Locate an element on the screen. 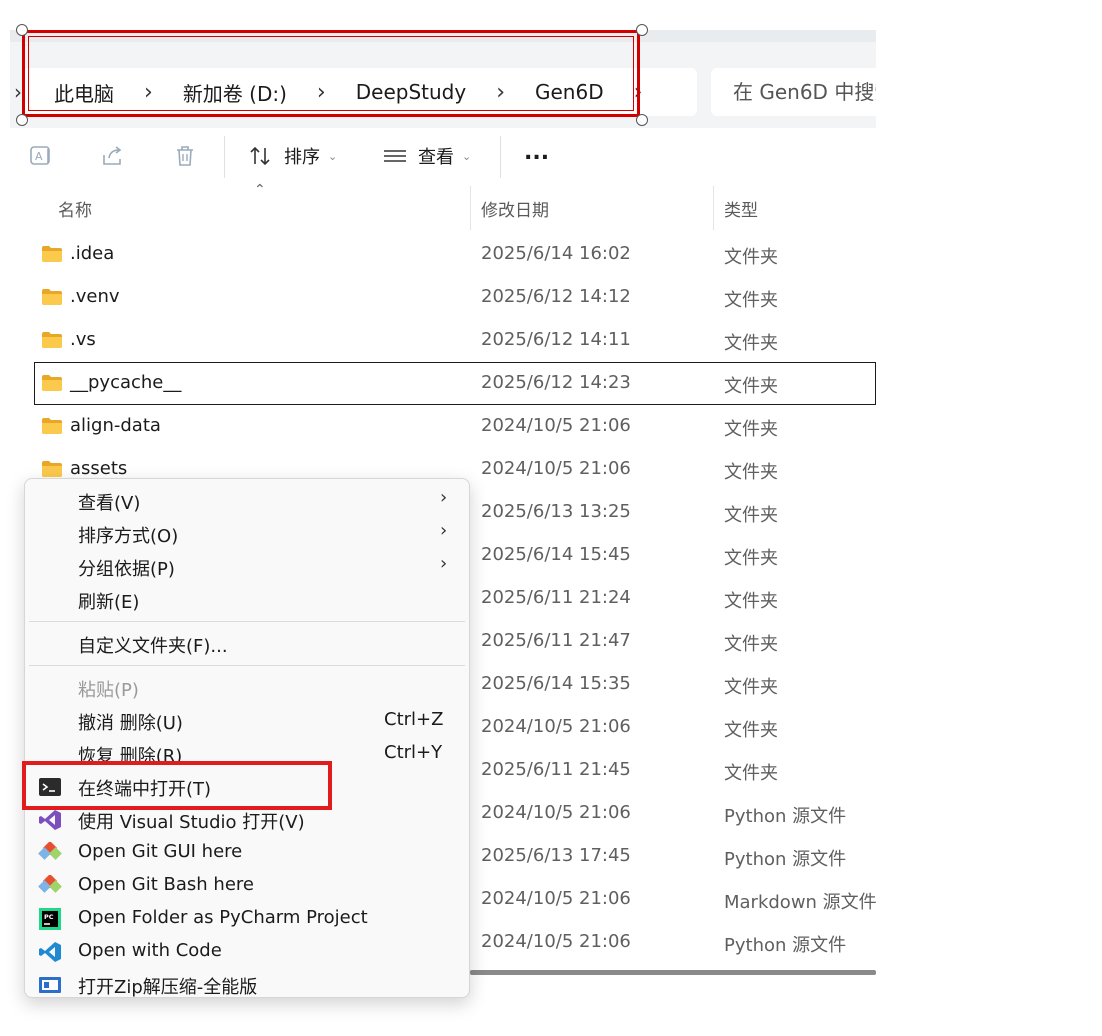  menu-item-open-git-gui: Open Git GUI here is located at coordinates (247, 852).